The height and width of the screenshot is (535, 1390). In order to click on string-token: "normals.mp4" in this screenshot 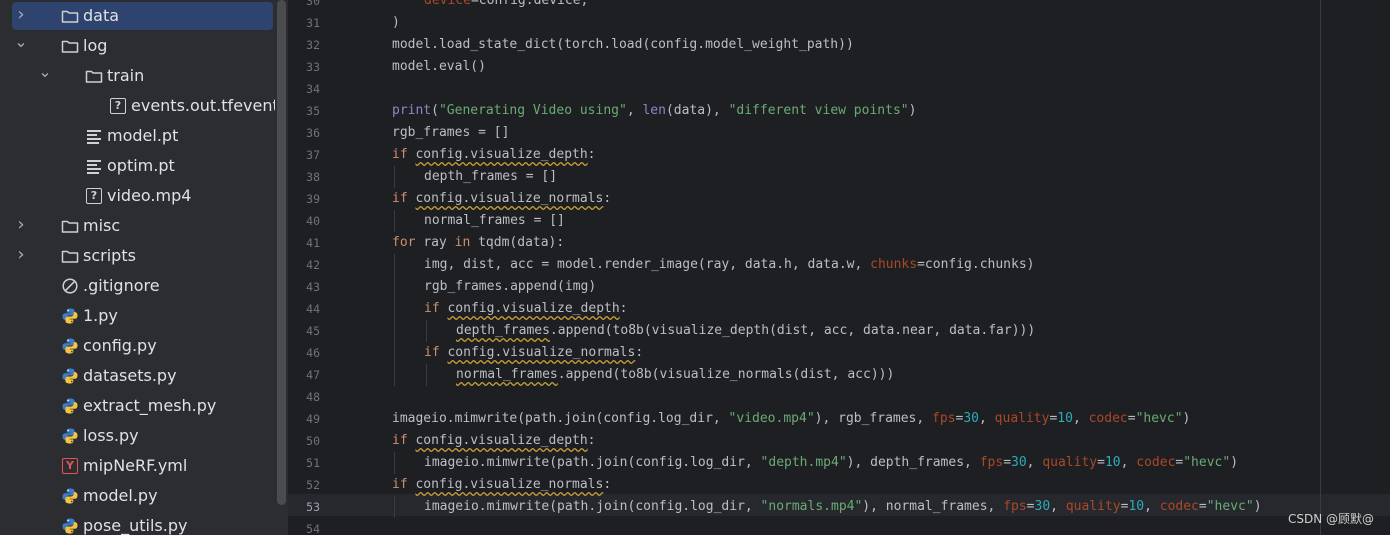, I will do `click(811, 506)`.